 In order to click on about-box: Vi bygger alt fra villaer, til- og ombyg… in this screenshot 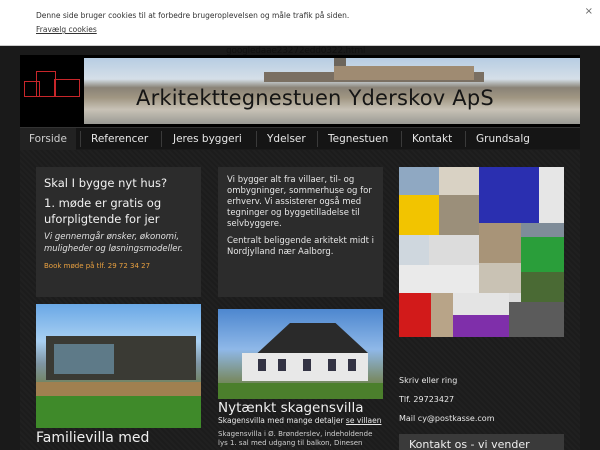, I will do `click(300, 232)`.